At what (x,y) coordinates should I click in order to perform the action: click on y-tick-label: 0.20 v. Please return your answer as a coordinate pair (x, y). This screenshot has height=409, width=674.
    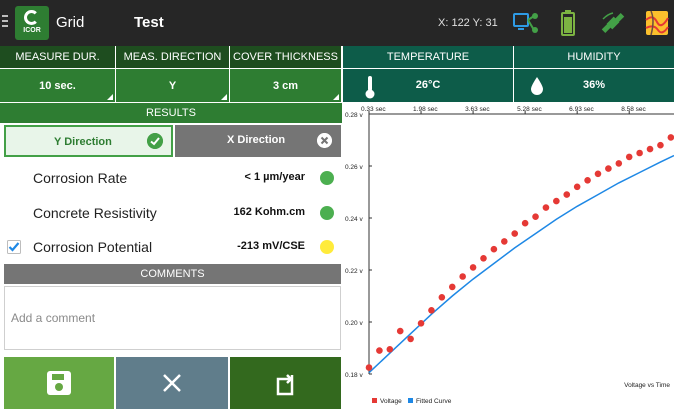
    Looking at the image, I should click on (354, 323).